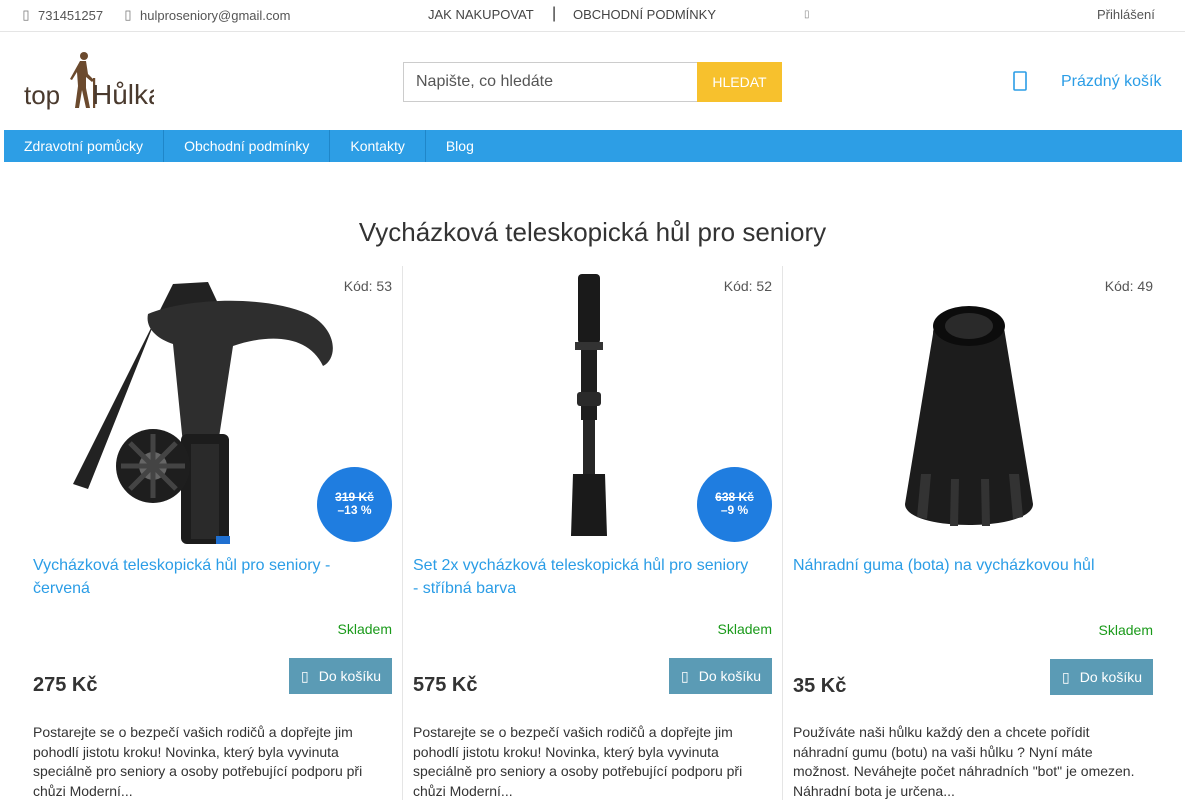  What do you see at coordinates (820, 686) in the screenshot?
I see `product-price: 35 Kč` at bounding box center [820, 686].